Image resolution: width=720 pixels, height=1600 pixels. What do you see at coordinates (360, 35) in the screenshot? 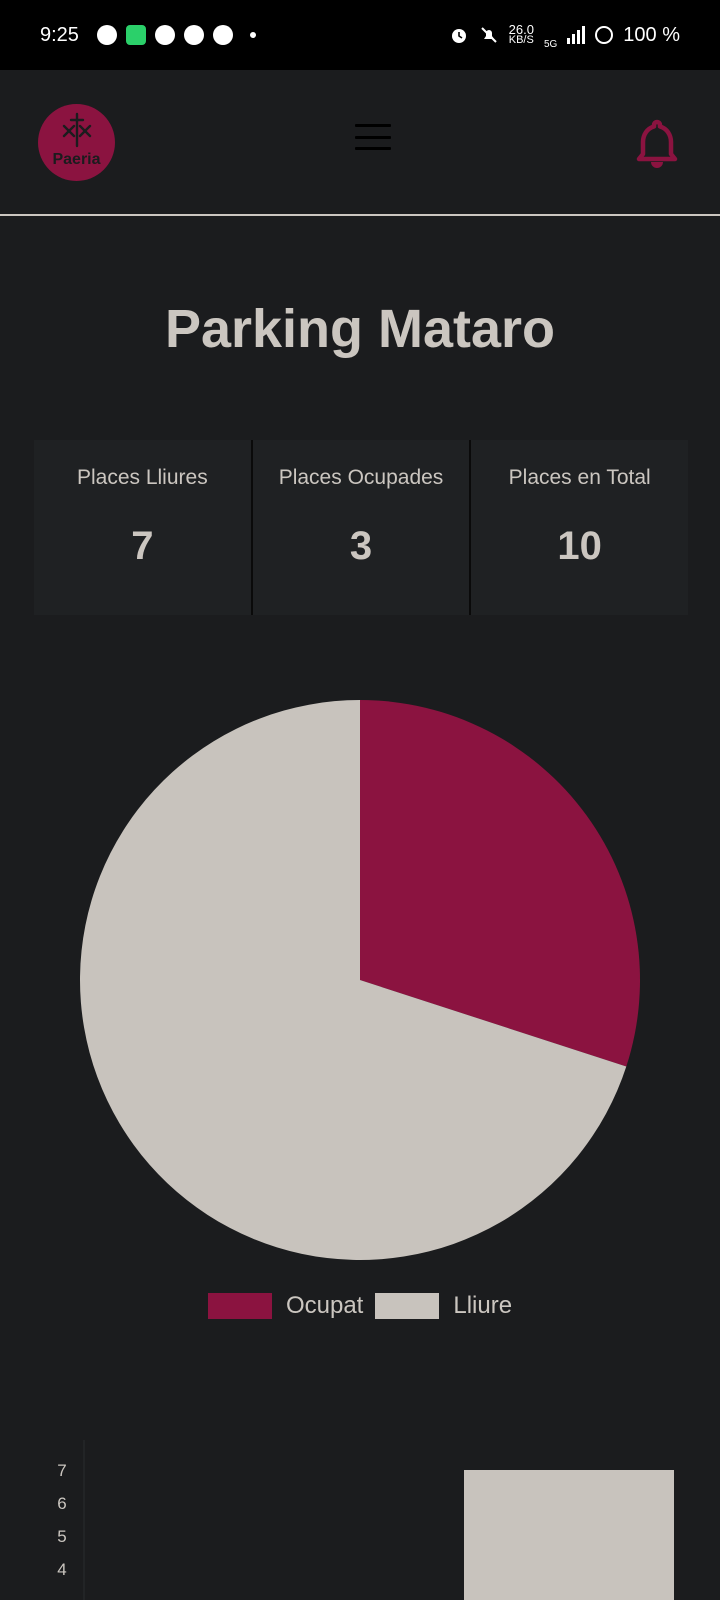
I see `status-bar: 9:25 26.0 KB/S 5G 100 %` at bounding box center [360, 35].